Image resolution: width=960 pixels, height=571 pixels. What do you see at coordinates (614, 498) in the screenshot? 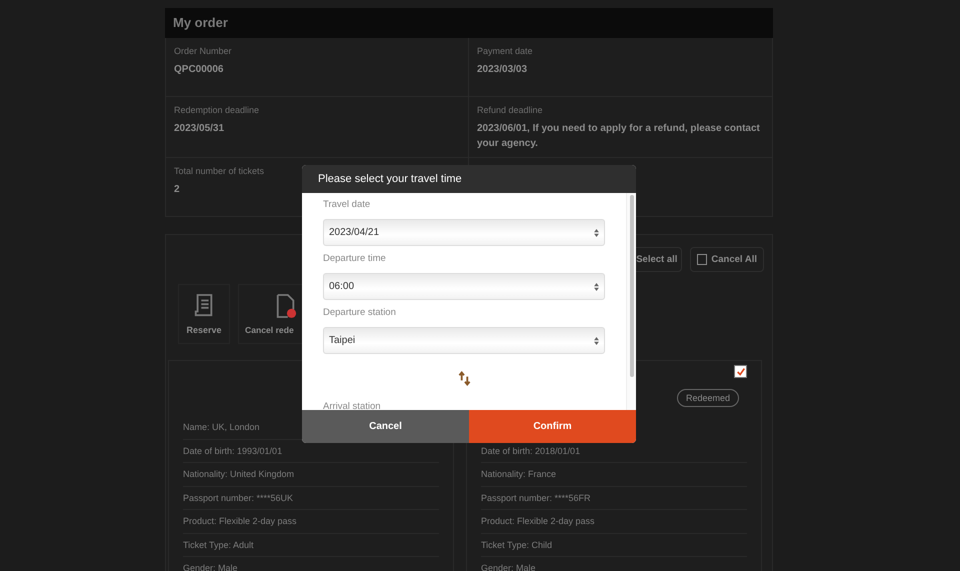
I see `ticket-detail: Passport number: ****56FR` at bounding box center [614, 498].